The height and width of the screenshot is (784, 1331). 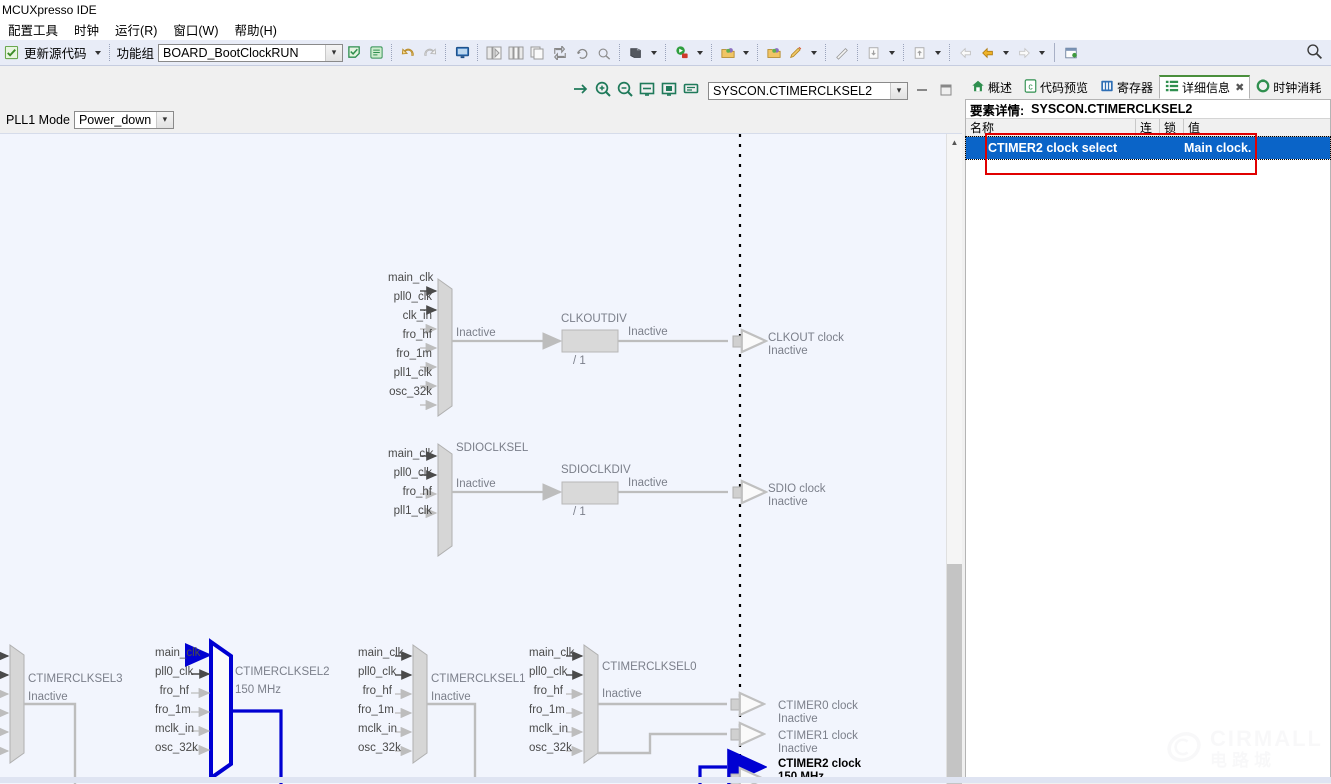 What do you see at coordinates (797, 489) in the screenshot?
I see `sdio-clock-name: SDIO clock` at bounding box center [797, 489].